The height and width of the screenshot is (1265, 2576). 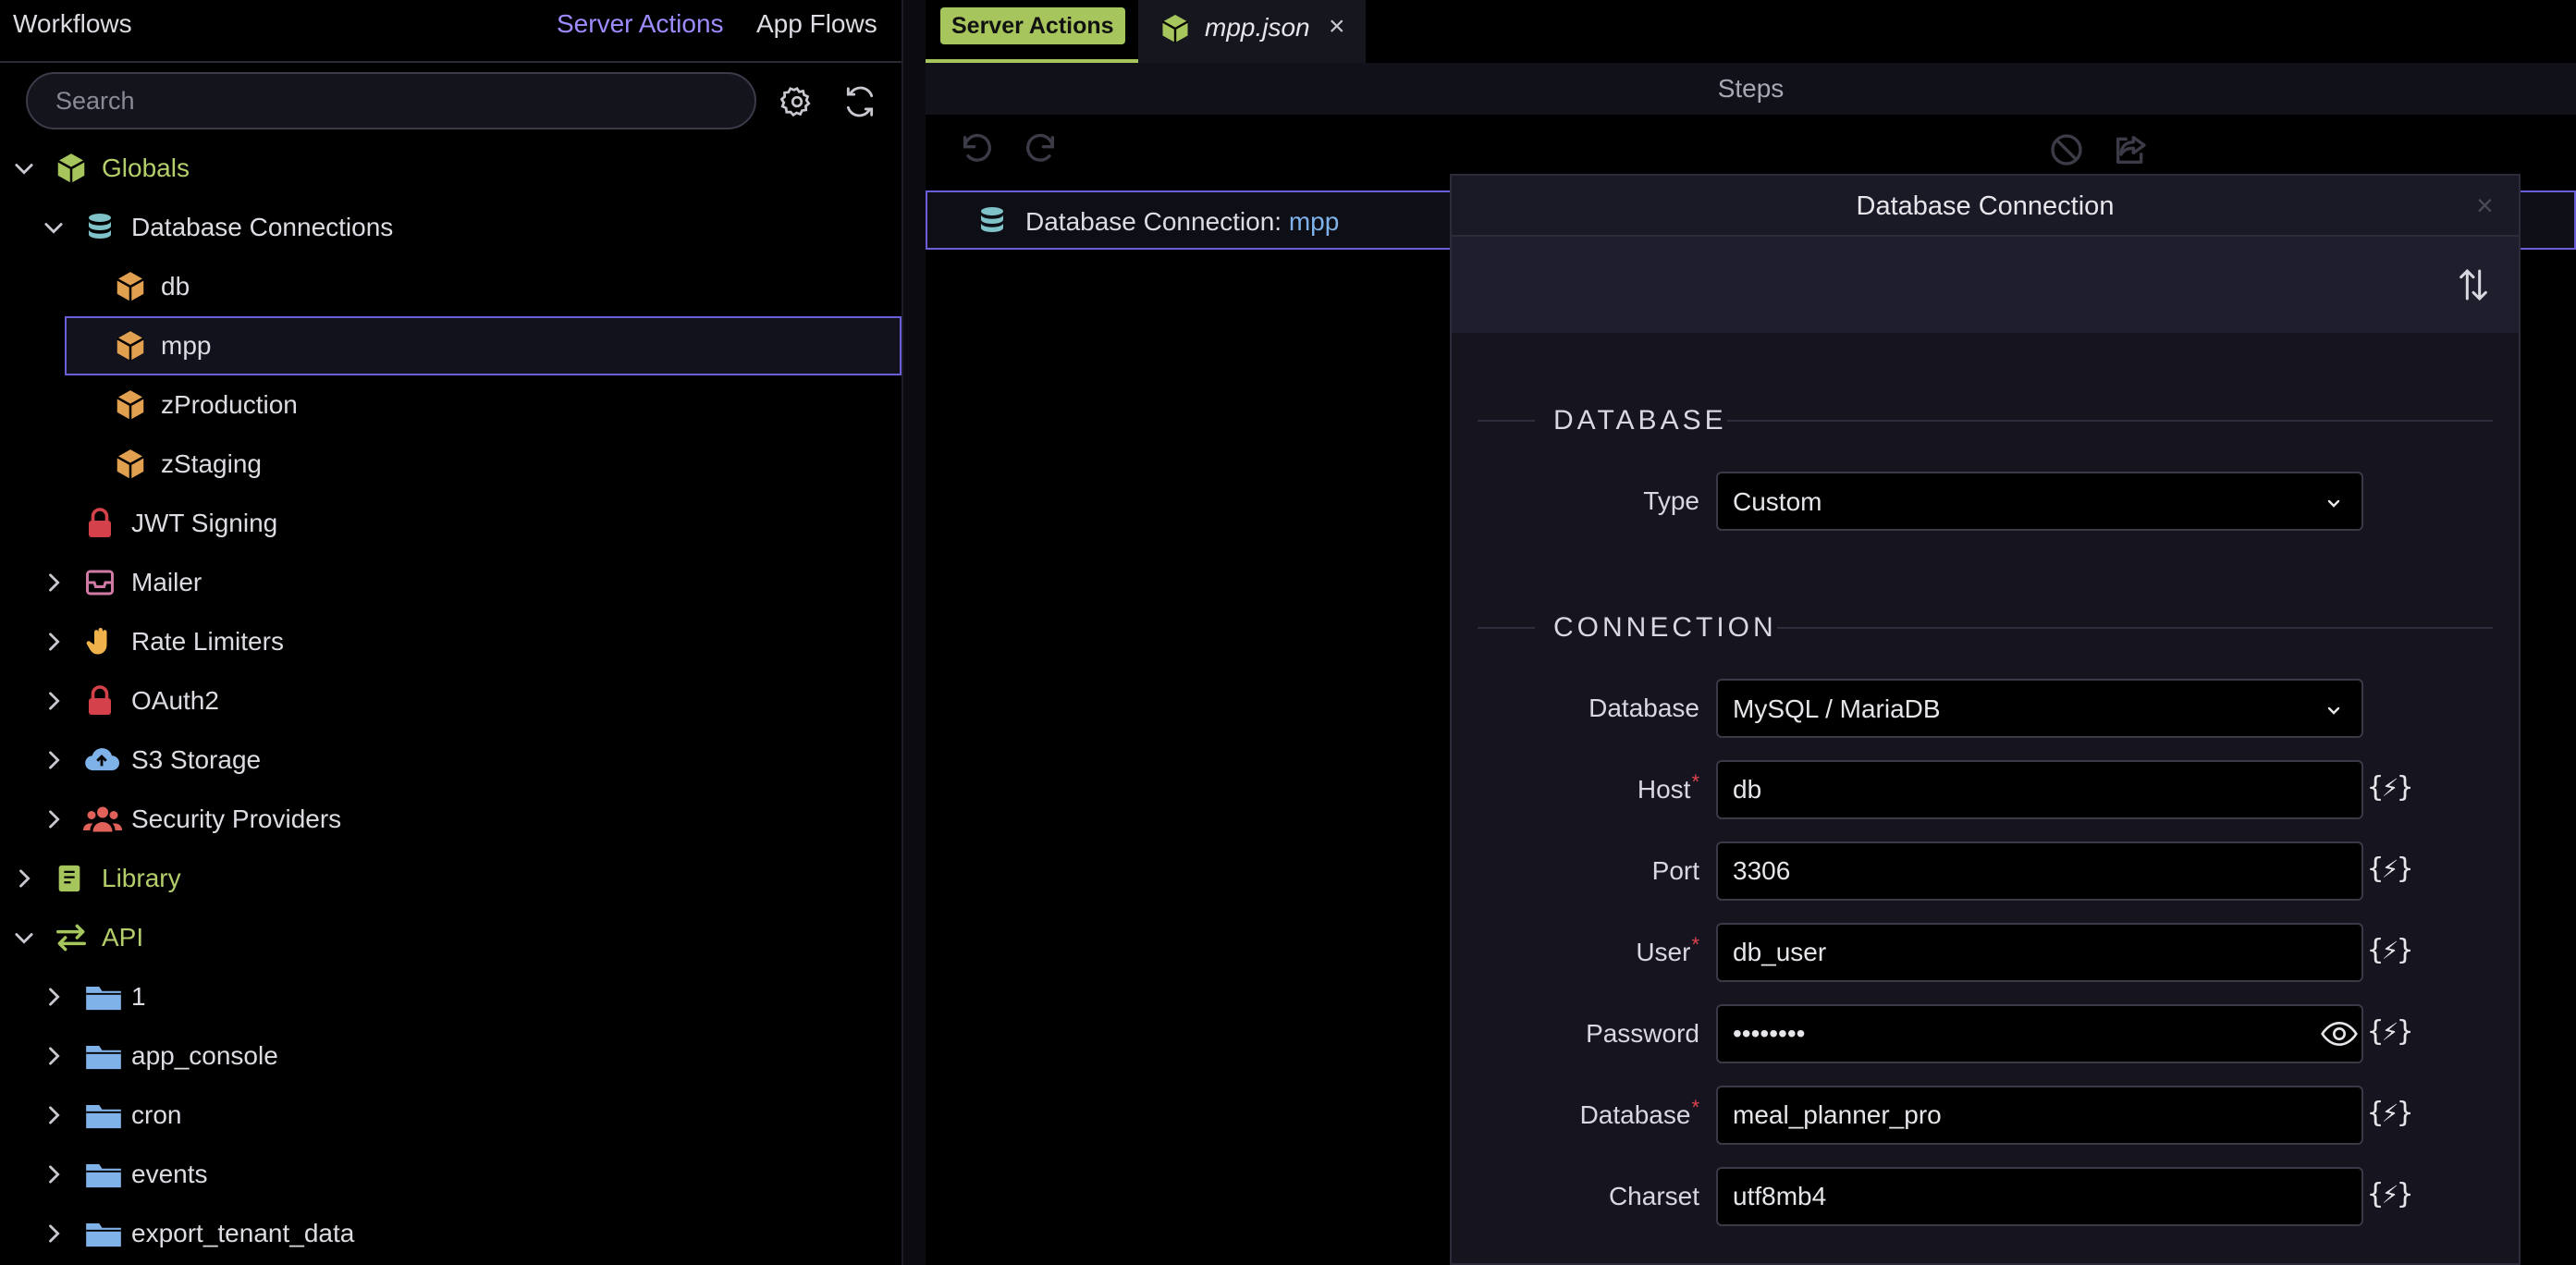 I want to click on required-mark: *, so click(x=1695, y=781).